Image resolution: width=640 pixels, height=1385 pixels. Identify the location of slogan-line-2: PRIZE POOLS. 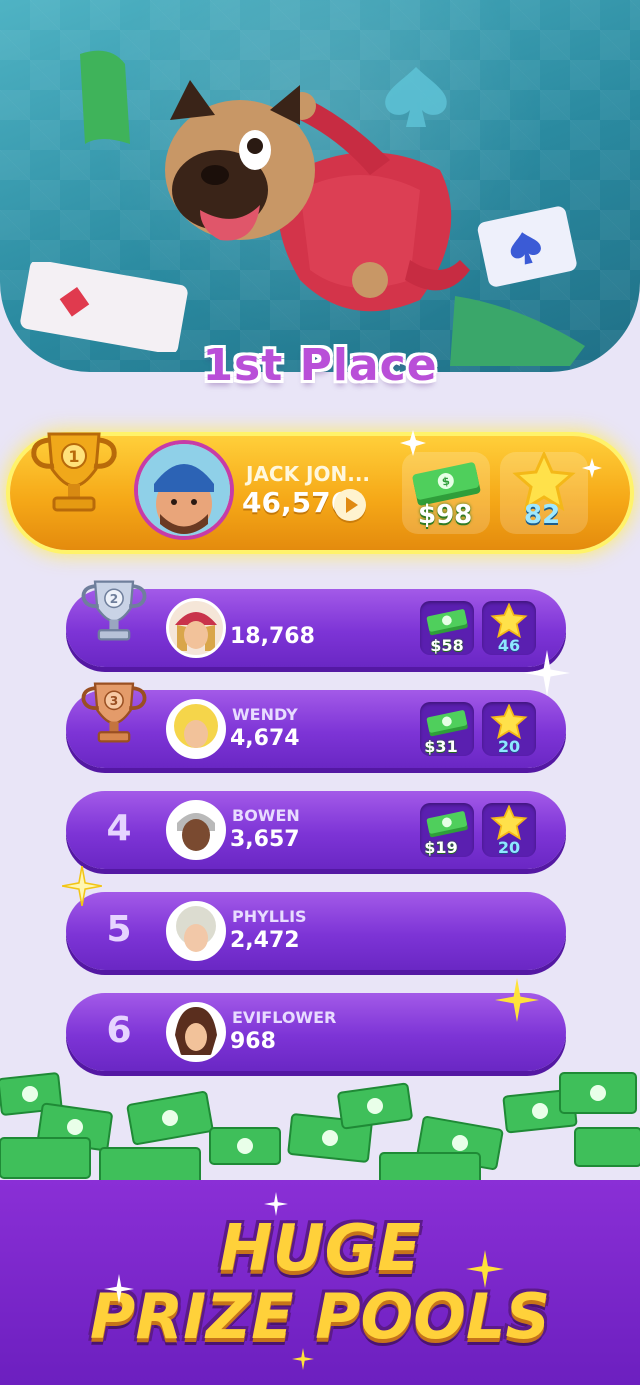
(320, 1316).